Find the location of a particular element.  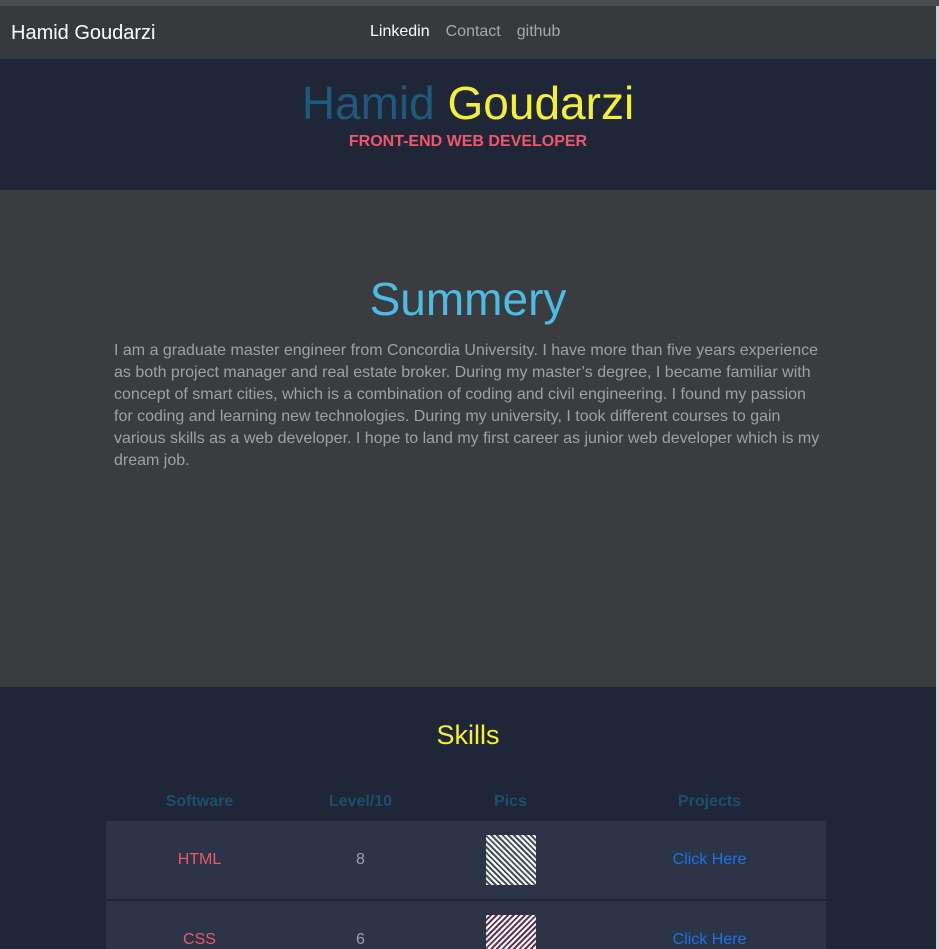

nav-link-github: github is located at coordinates (539, 32).